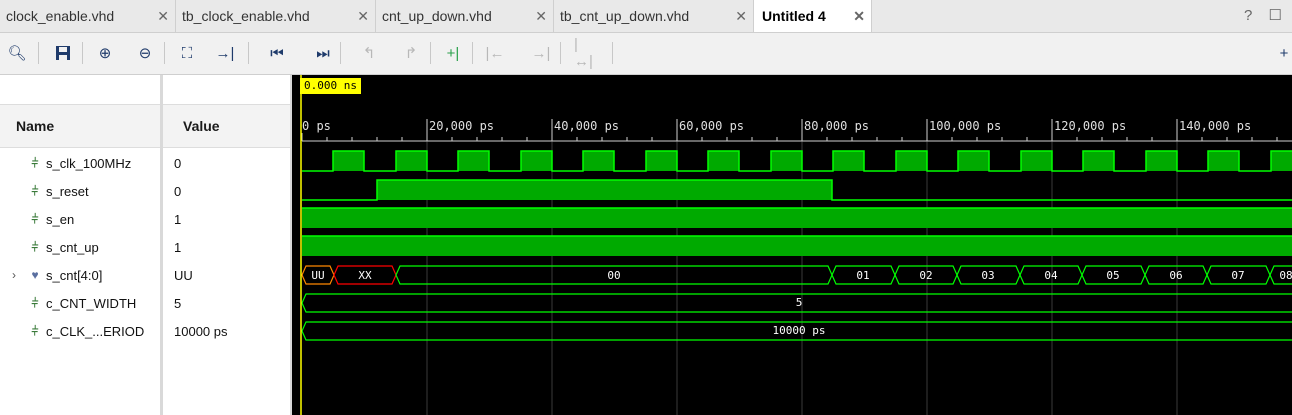 The height and width of the screenshot is (415, 1292). I want to click on signal-row: ⫩ s_cnt_up, so click(63, 247).